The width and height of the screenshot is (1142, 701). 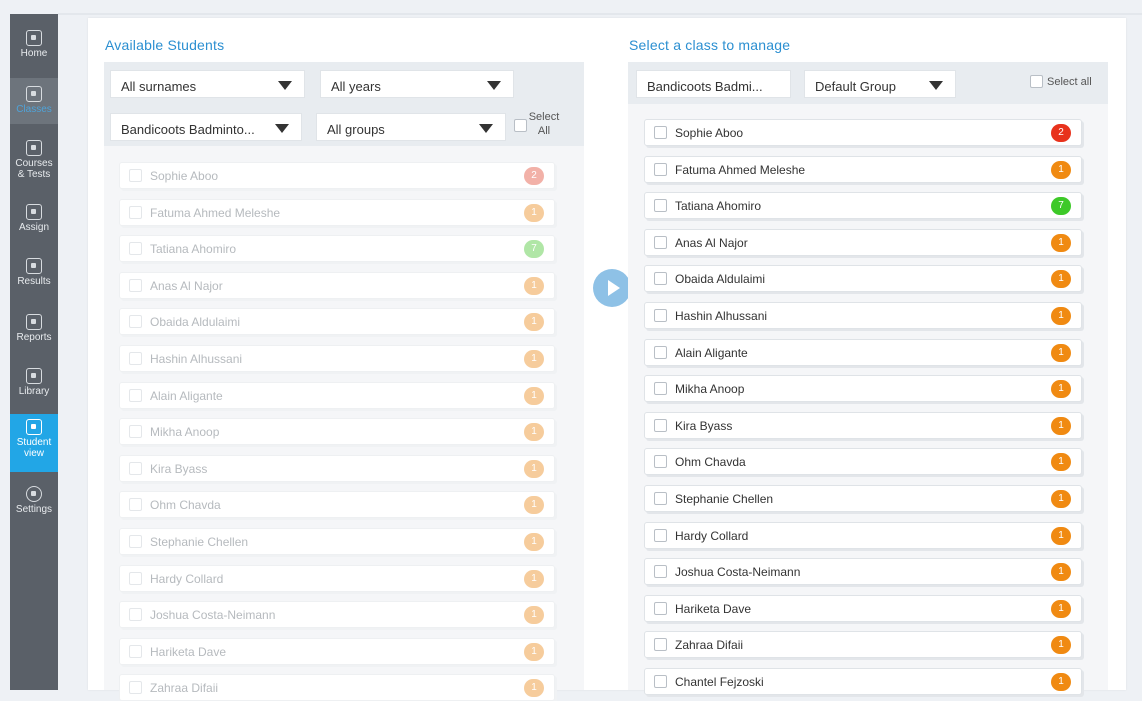 I want to click on student-name: Obaida Aldulaimi, so click(x=195, y=322).